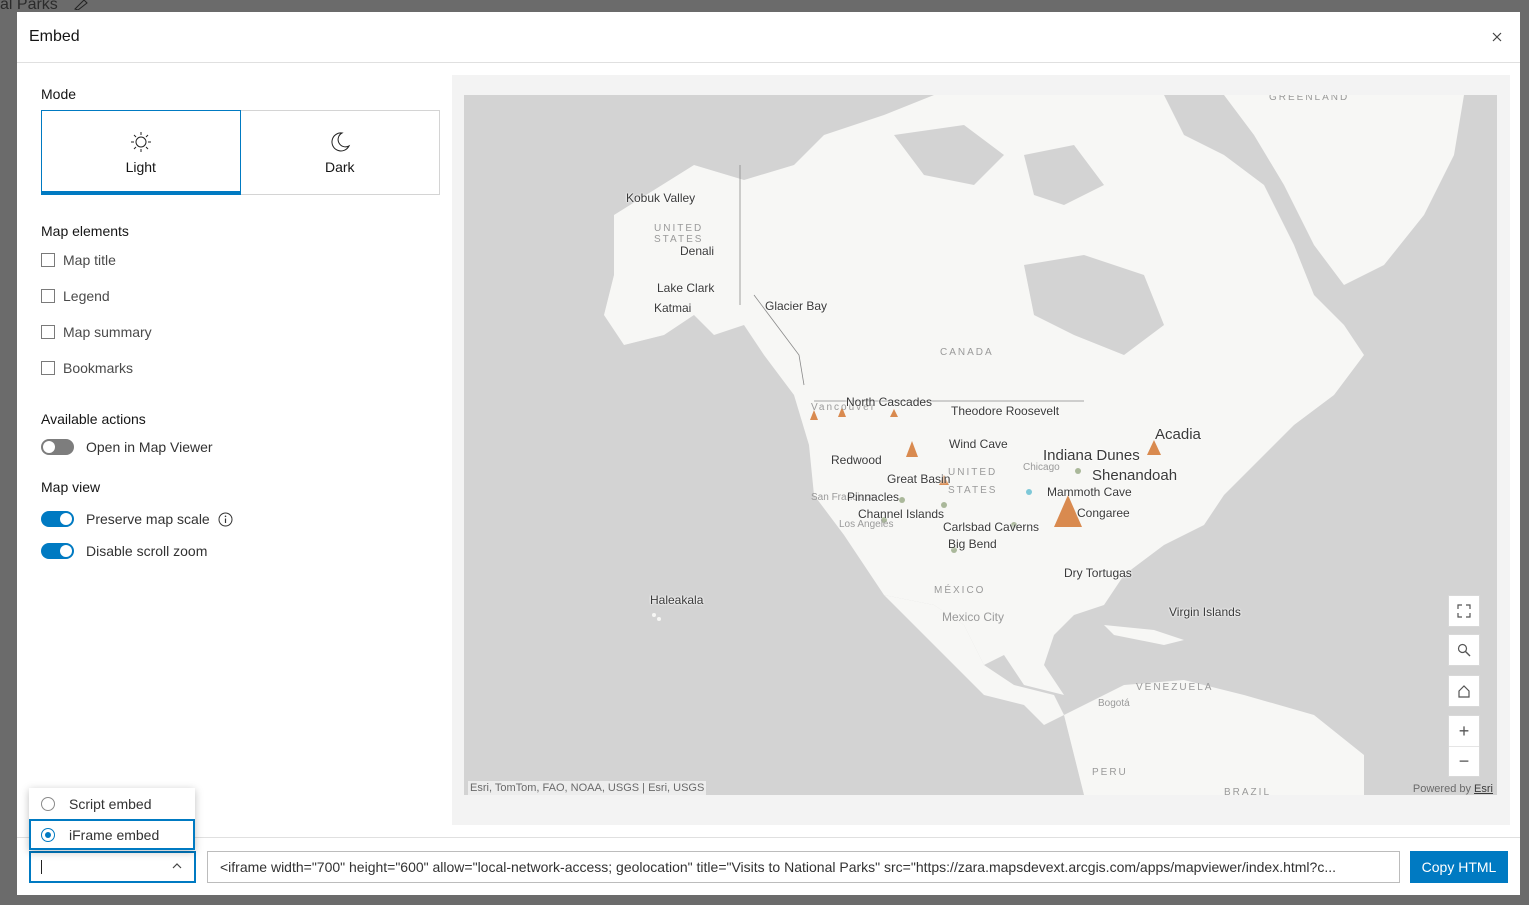  I want to click on park-label: Glacier Bay, so click(796, 306).